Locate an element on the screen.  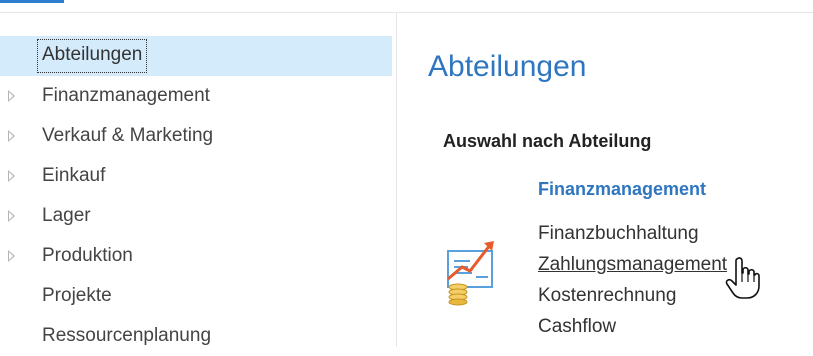
top-divider is located at coordinates (406, 12).